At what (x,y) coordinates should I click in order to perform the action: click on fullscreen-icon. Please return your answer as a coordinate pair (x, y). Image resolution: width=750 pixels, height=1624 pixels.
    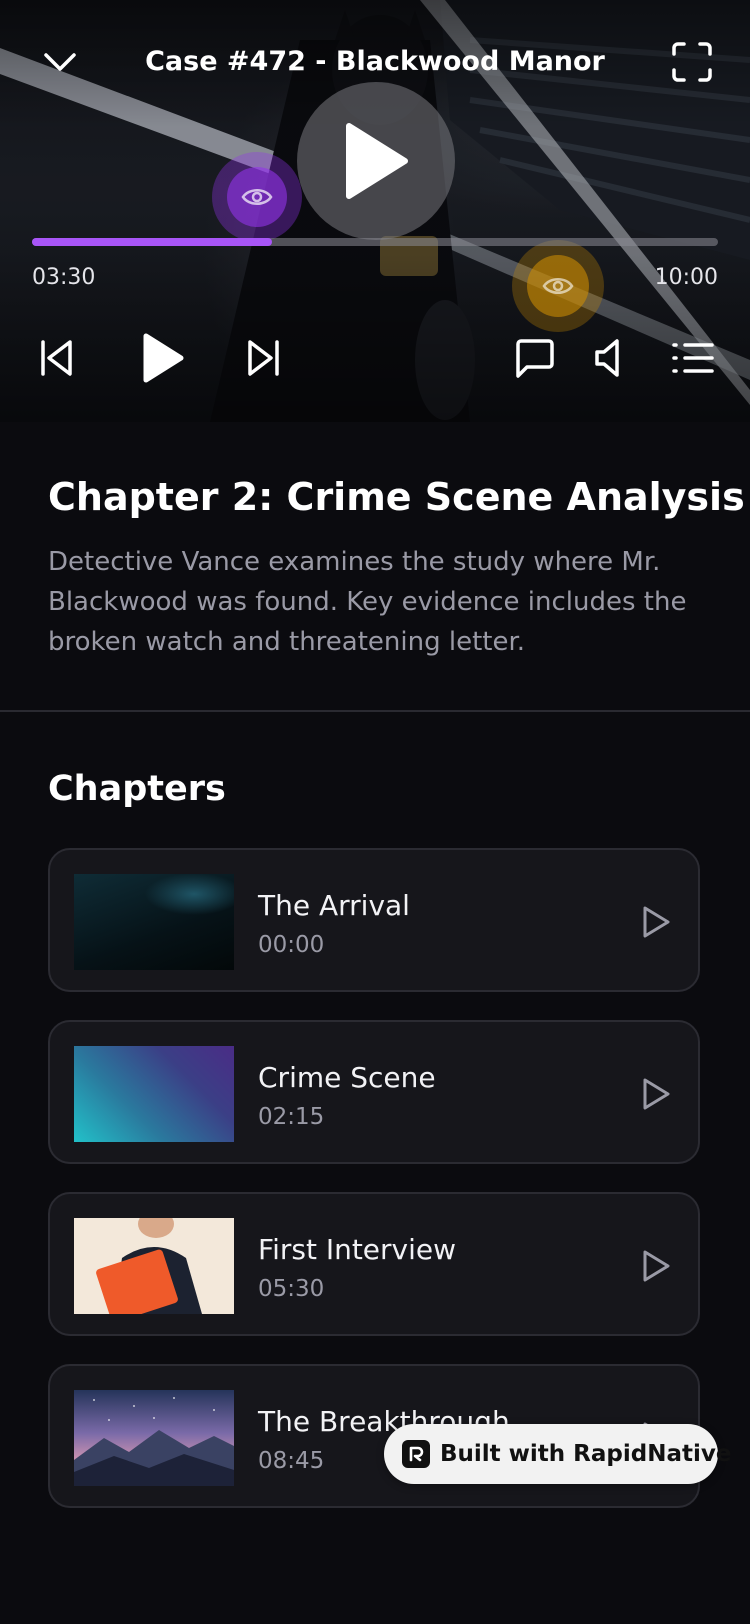
    Looking at the image, I should click on (692, 62).